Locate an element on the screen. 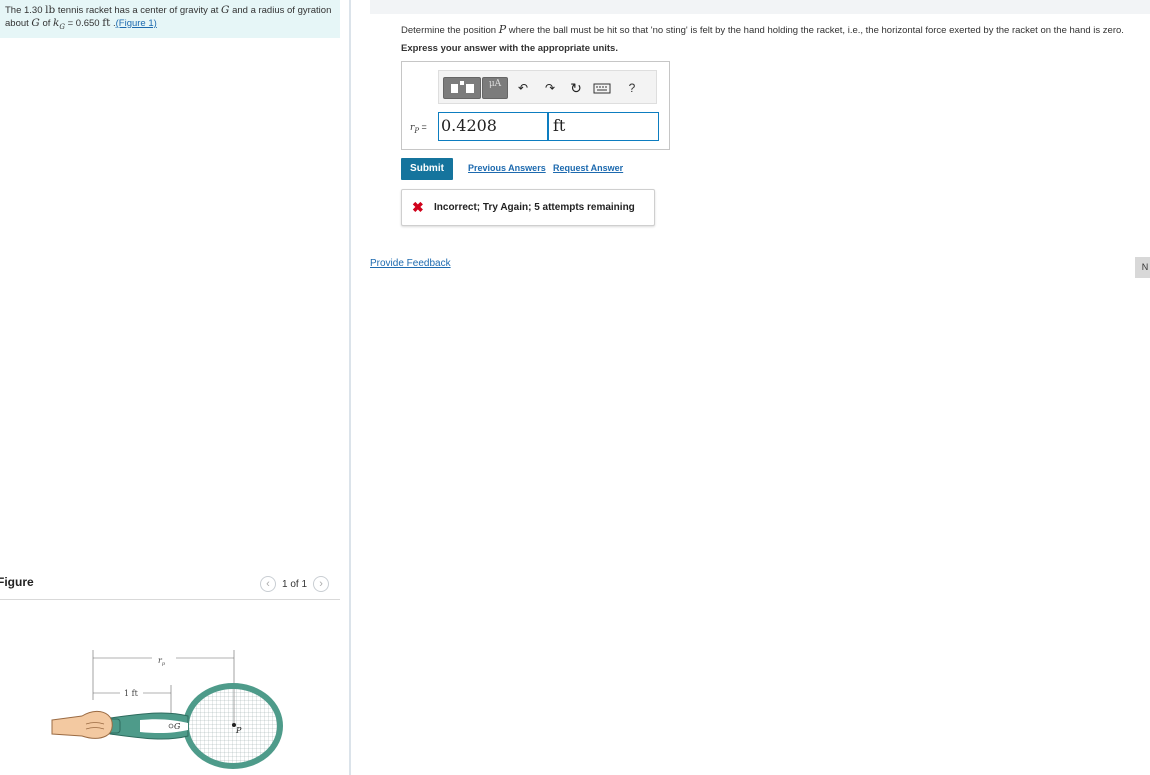  figure-pager: ‹ 1 of 1 › is located at coordinates (295, 584).